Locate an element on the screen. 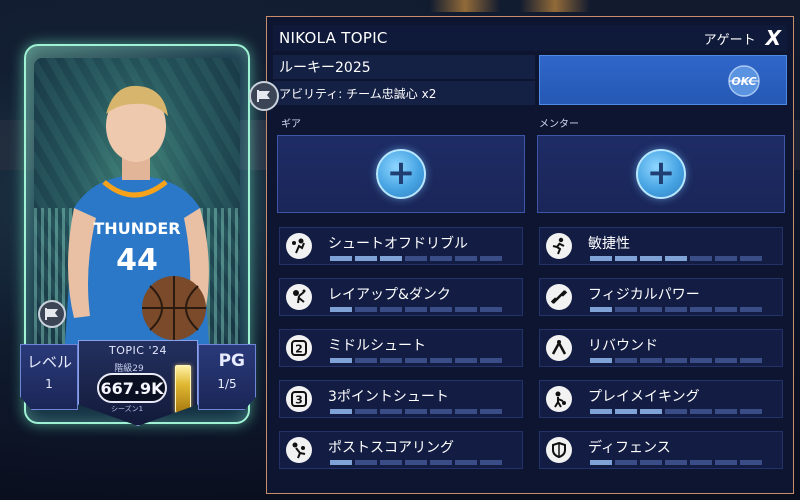 This screenshot has width=800, height=500. team-logo-icon: OKC is located at coordinates (744, 81).